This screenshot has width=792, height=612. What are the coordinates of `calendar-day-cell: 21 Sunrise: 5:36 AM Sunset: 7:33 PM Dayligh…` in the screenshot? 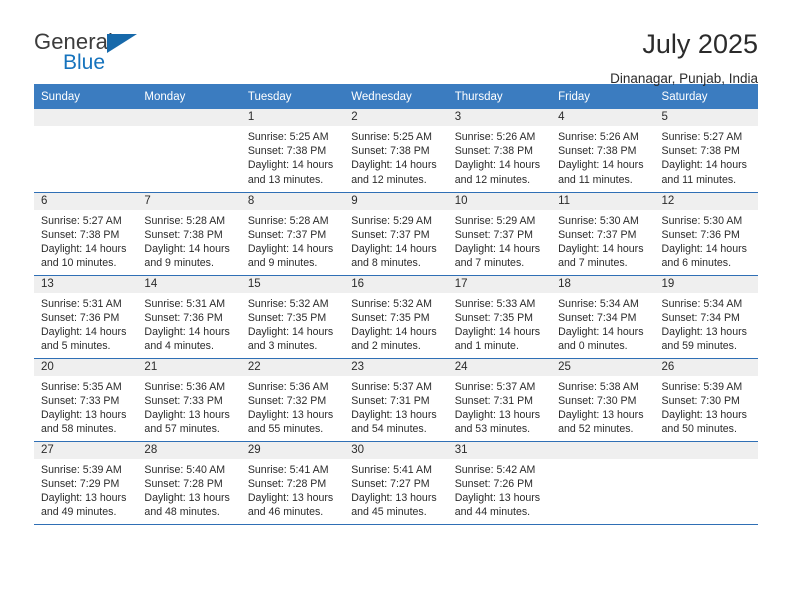 It's located at (189, 400).